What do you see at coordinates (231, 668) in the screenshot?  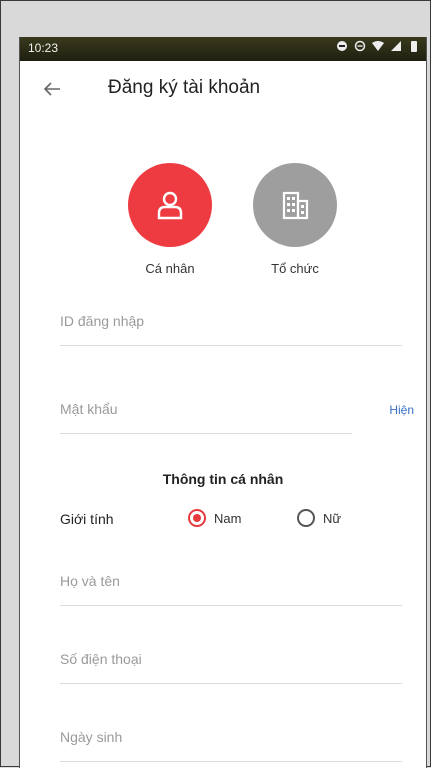 I see `phone-field: Số điện thoại` at bounding box center [231, 668].